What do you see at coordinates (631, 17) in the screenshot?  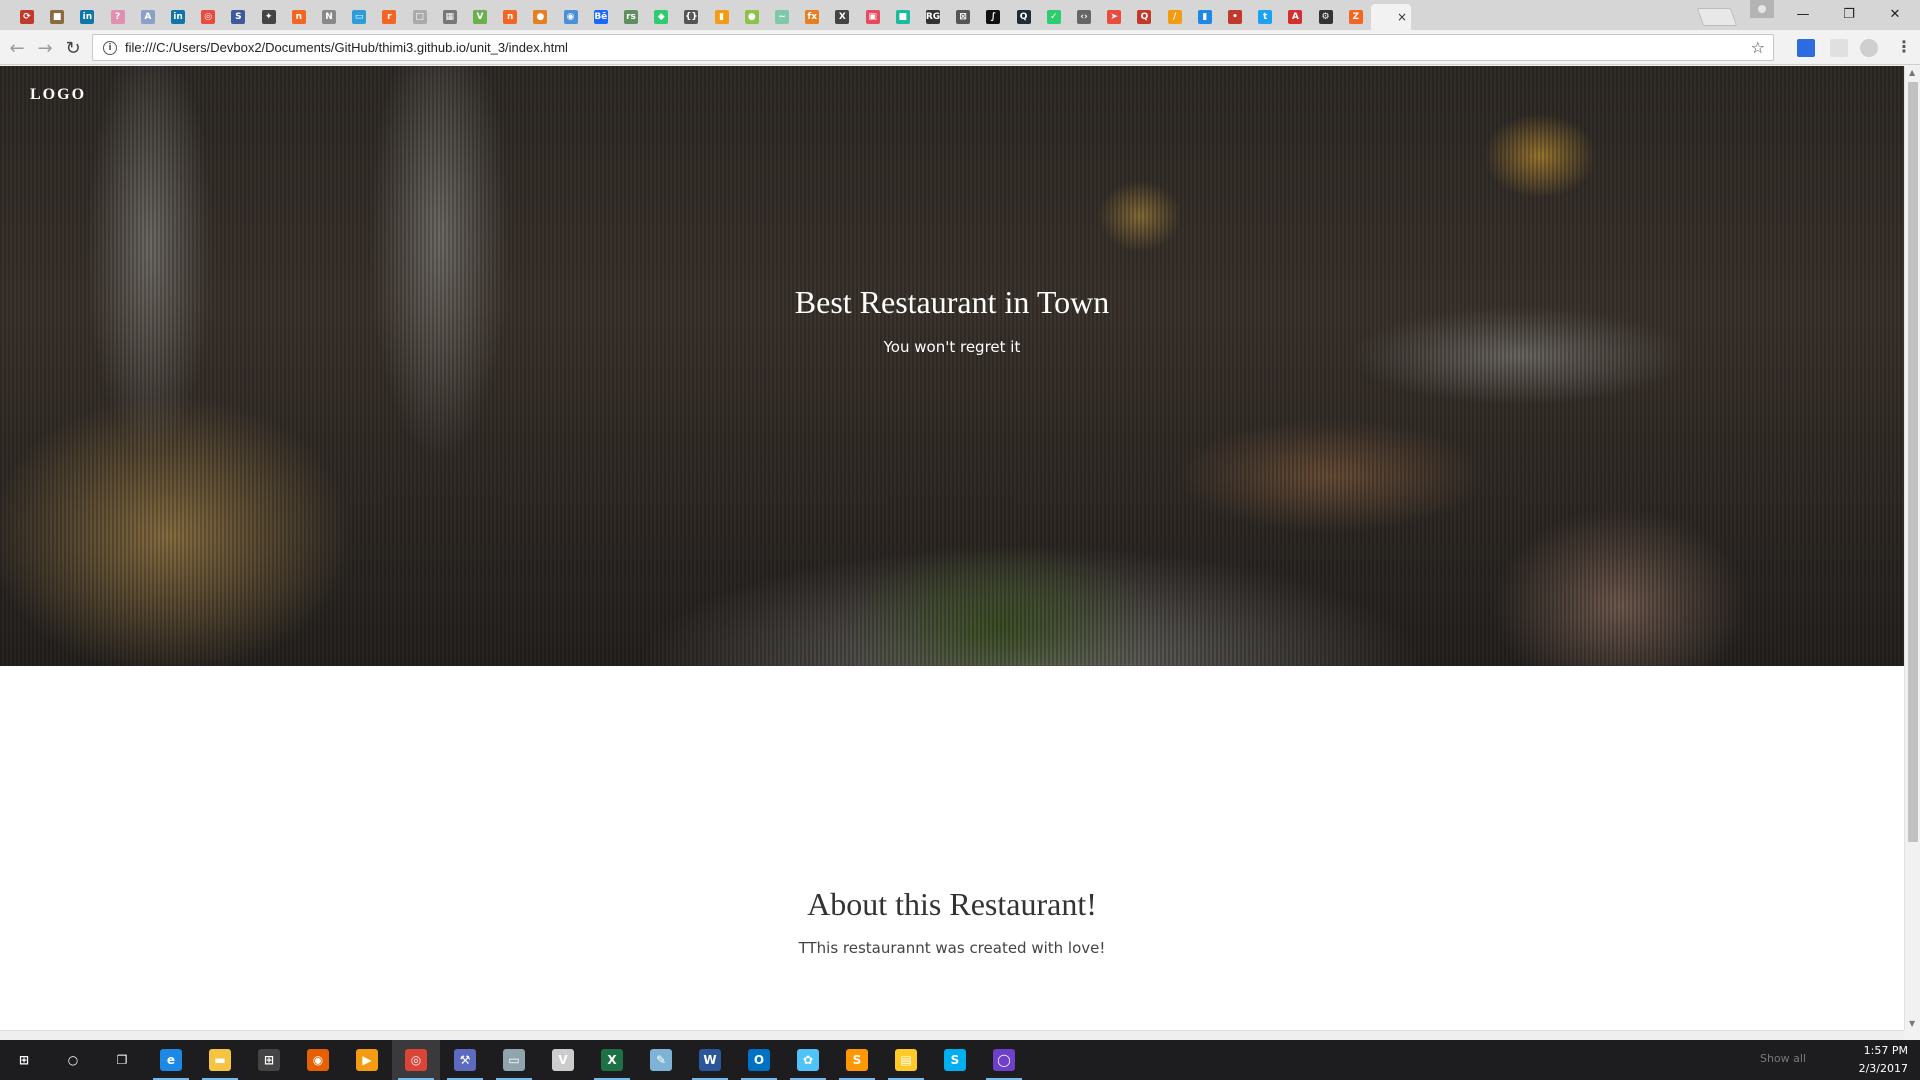 I see `browser-tab: rs` at bounding box center [631, 17].